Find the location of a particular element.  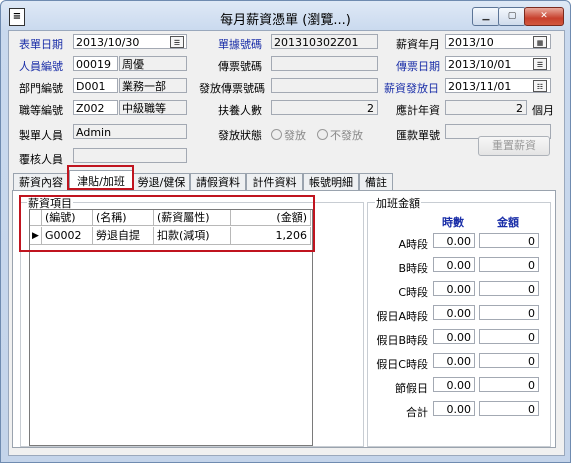

ot-amount-holiday-a: 0 is located at coordinates (509, 312).